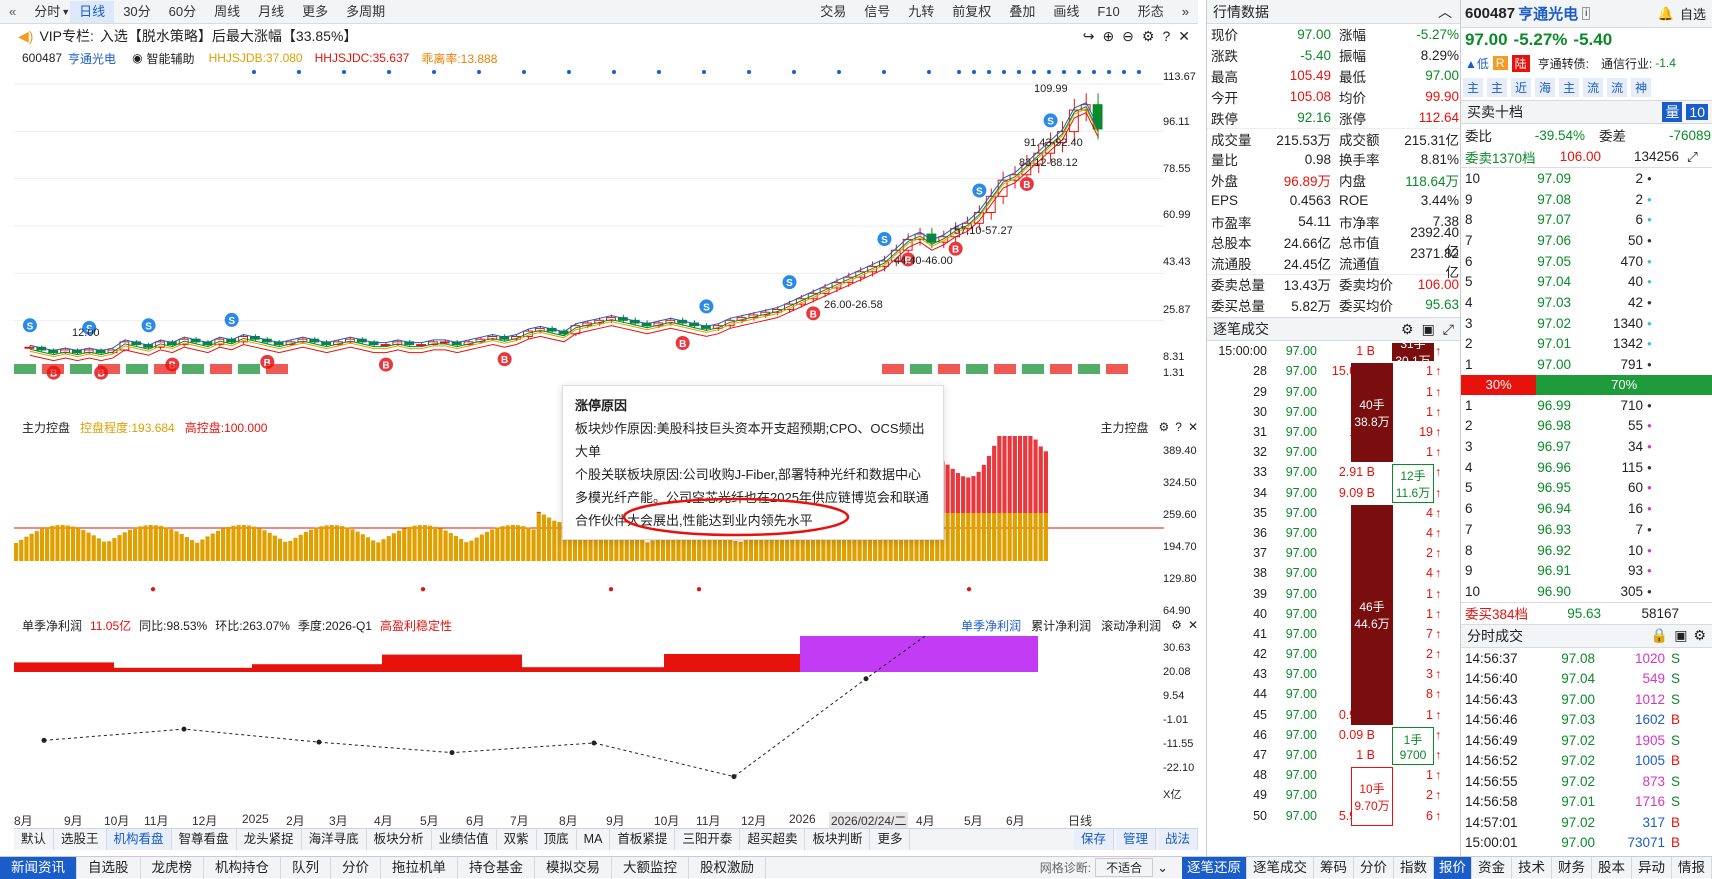 The width and height of the screenshot is (1712, 879). I want to click on expand-icon-book: ⤢, so click(1692, 157).